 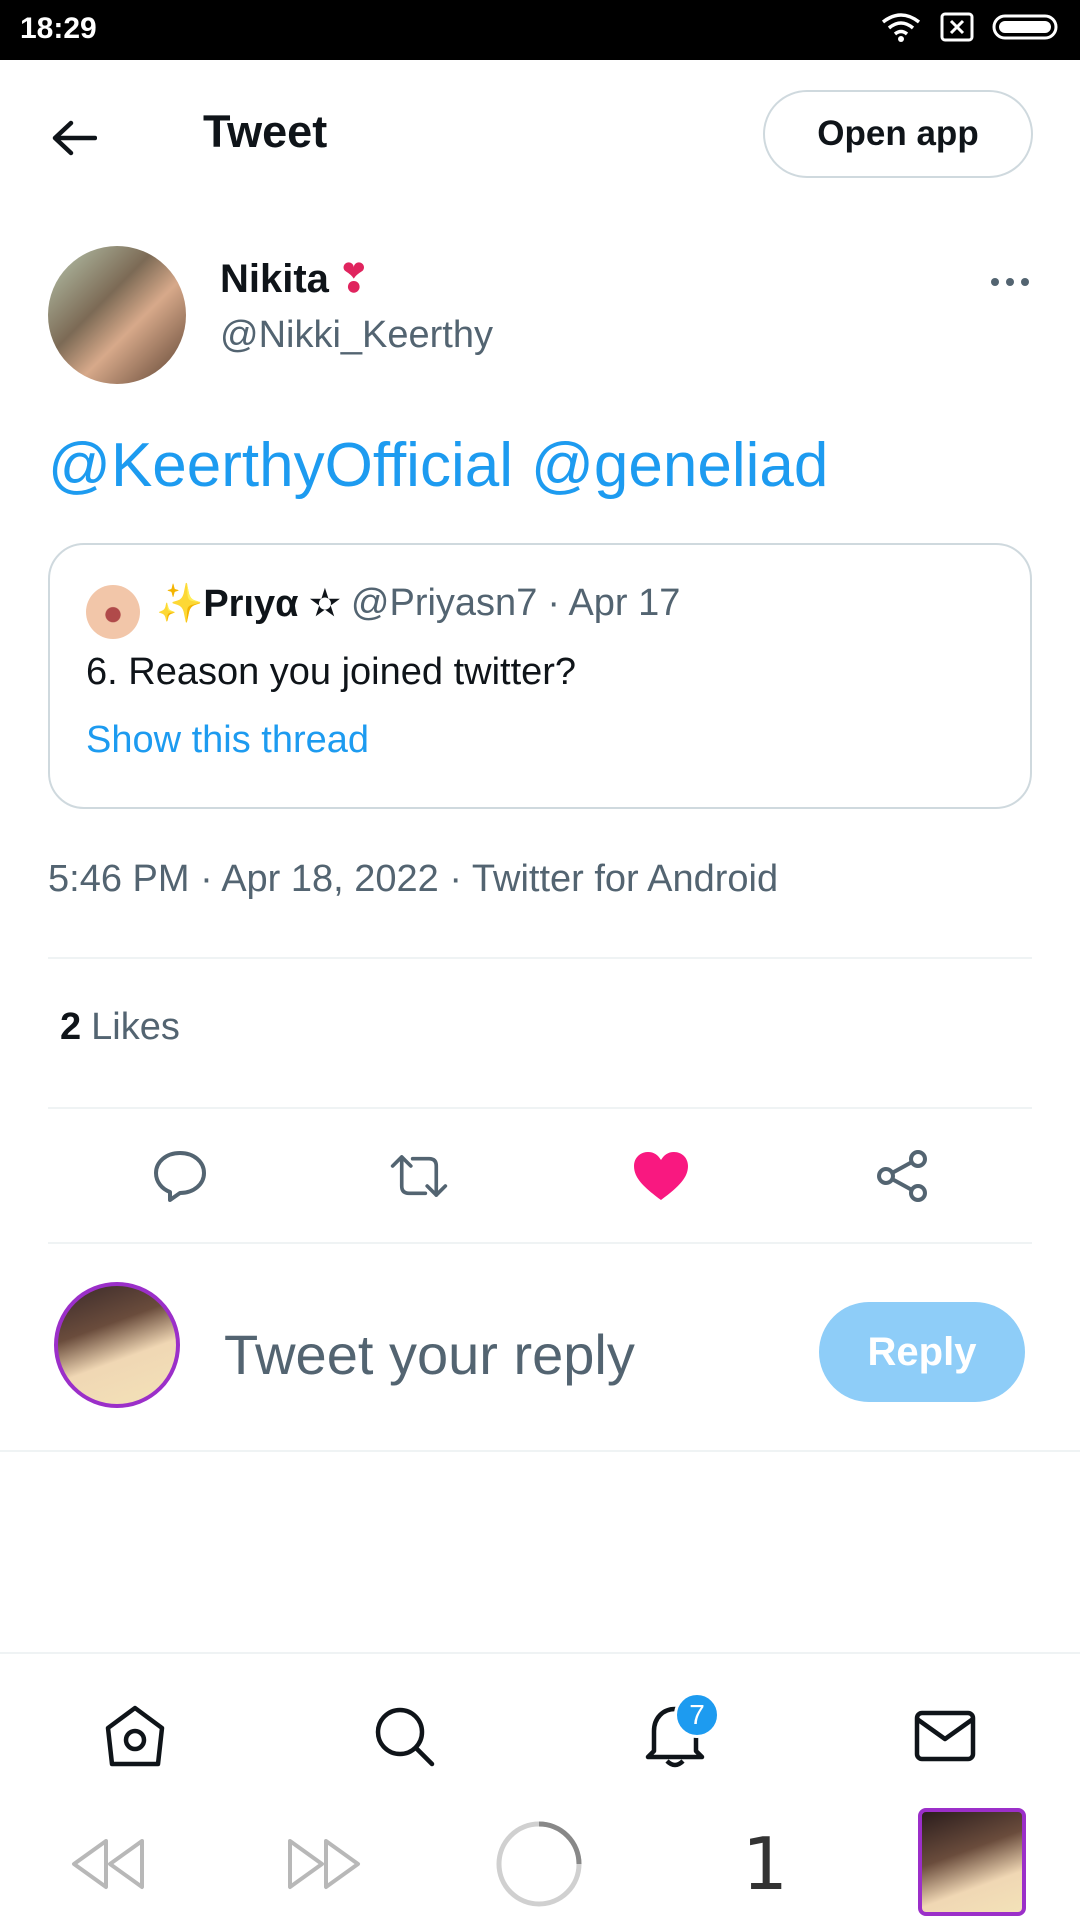 I want to click on reply-action, so click(x=180, y=1176).